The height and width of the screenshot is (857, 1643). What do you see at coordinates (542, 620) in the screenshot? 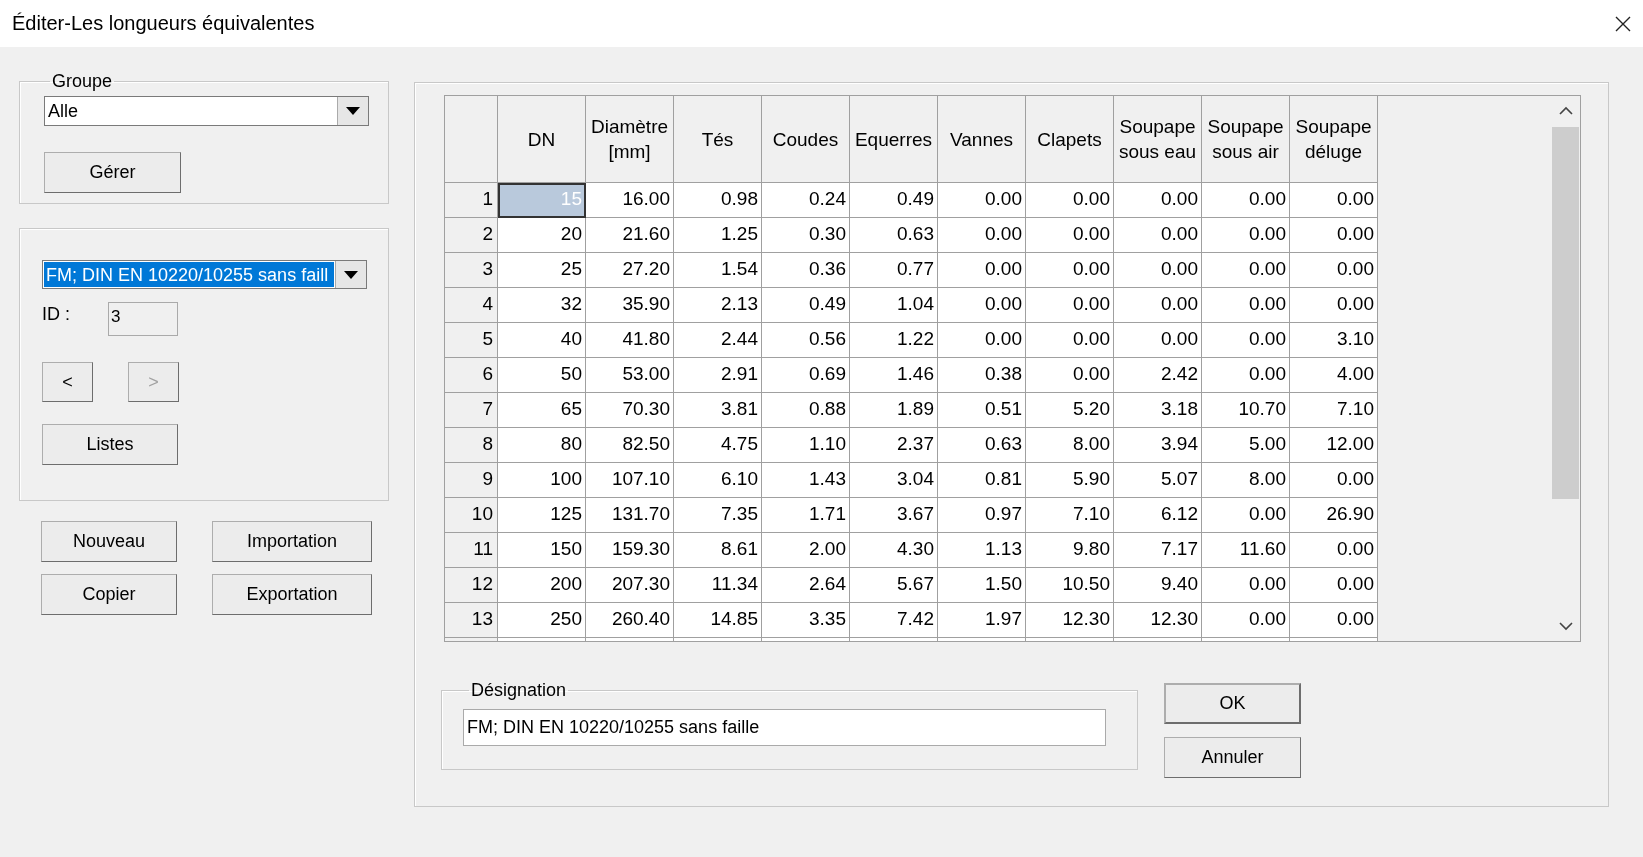
I see `table-cell: 250` at bounding box center [542, 620].